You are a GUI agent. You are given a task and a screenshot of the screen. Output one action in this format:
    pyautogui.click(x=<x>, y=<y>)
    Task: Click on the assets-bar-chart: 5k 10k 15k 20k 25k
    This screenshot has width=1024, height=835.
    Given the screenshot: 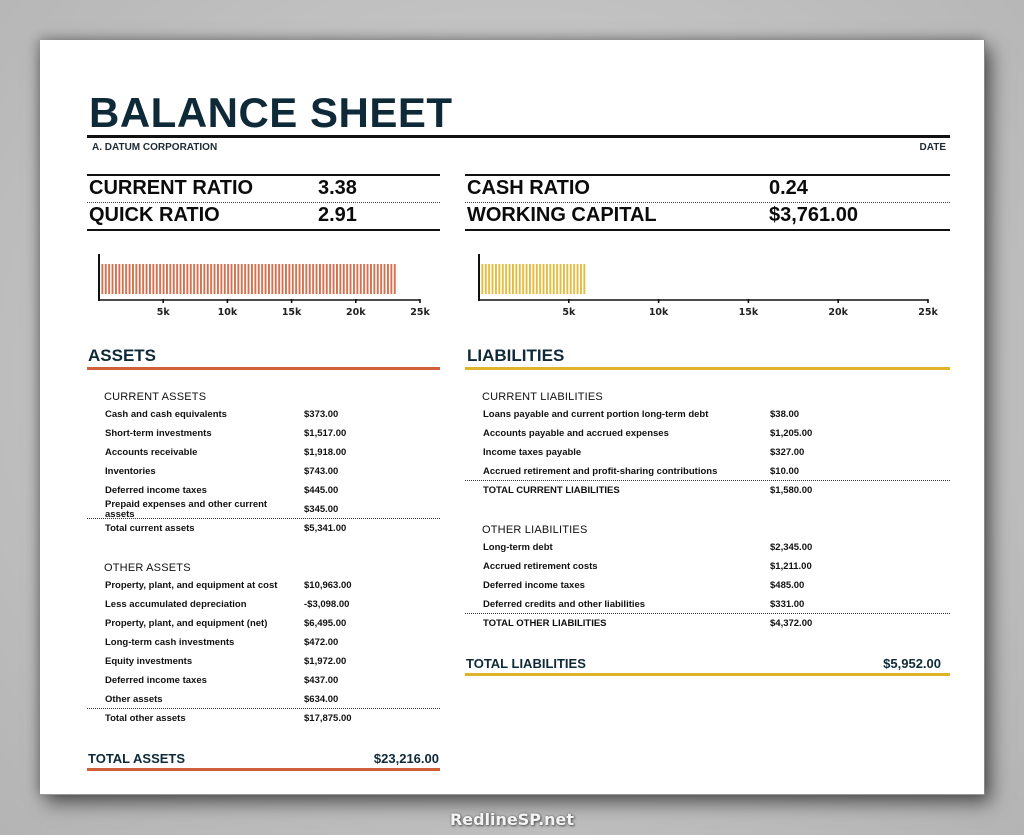 What is the action you would take?
    pyautogui.click(x=264, y=286)
    